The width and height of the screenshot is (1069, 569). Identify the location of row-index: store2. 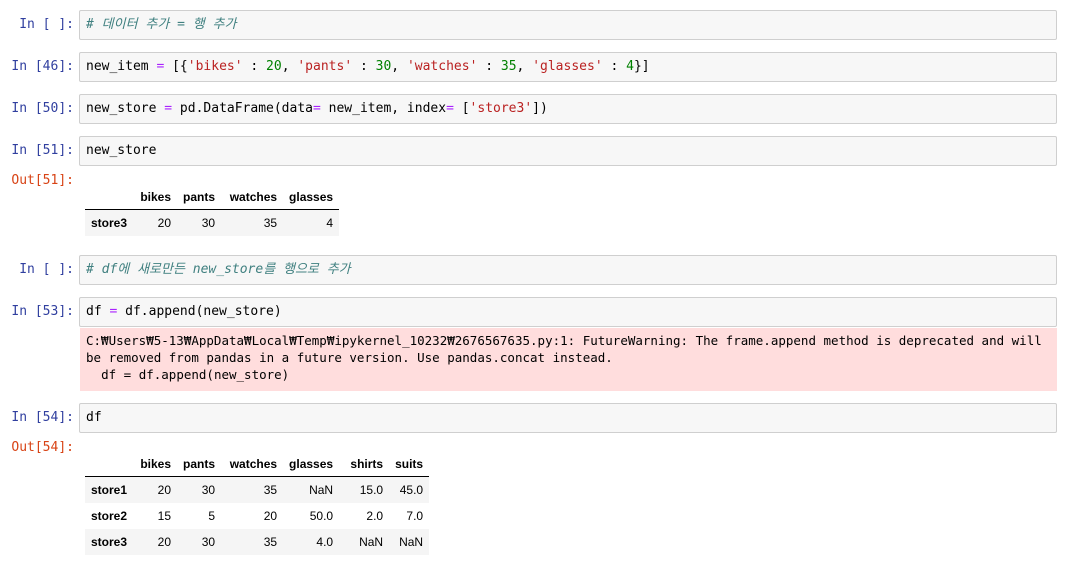
(109, 516).